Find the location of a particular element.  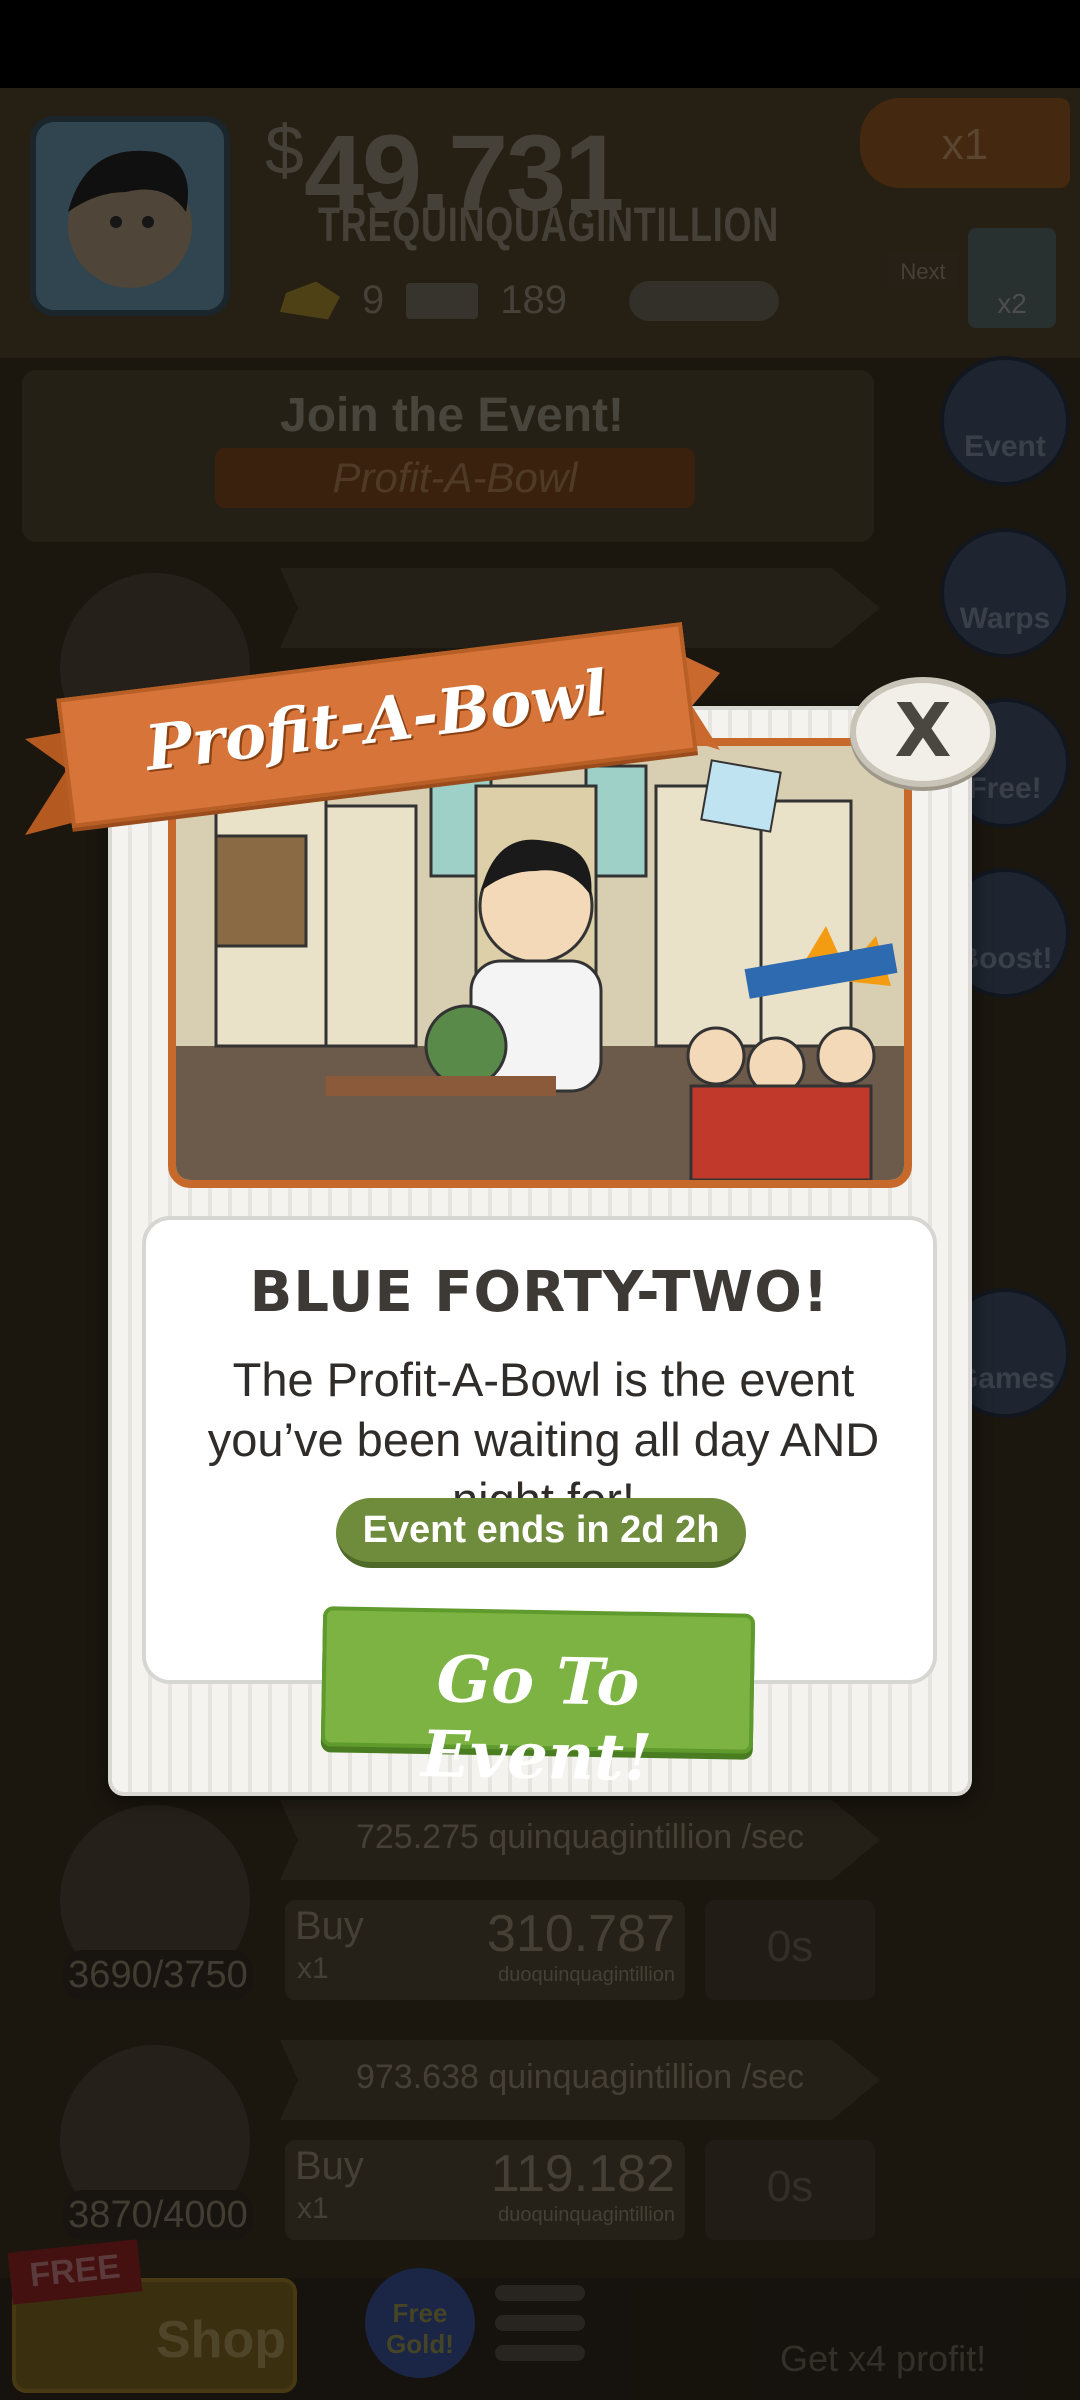

event-headline: BLUE FORTY-TWO! is located at coordinates (539, 1292).